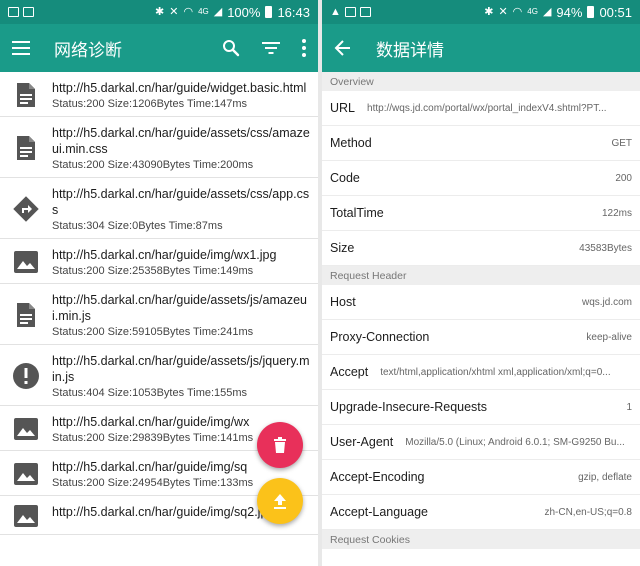 Image resolution: width=640 pixels, height=566 pixels. Describe the element at coordinates (616, 213) in the screenshot. I see `detail-value: 122ms` at that location.